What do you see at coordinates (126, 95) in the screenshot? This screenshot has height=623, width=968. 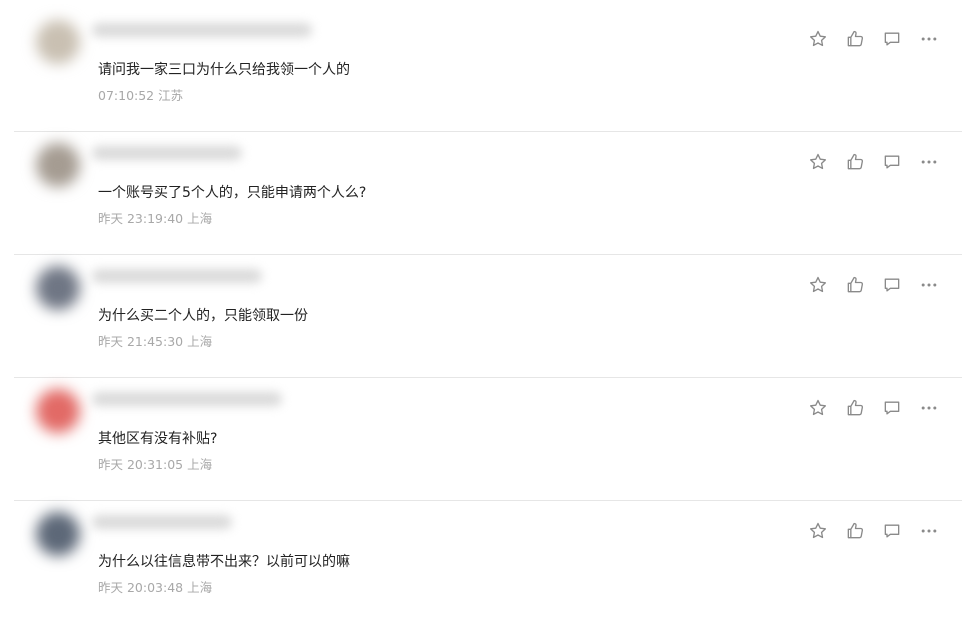 I see `comment-time: 07:10:52` at bounding box center [126, 95].